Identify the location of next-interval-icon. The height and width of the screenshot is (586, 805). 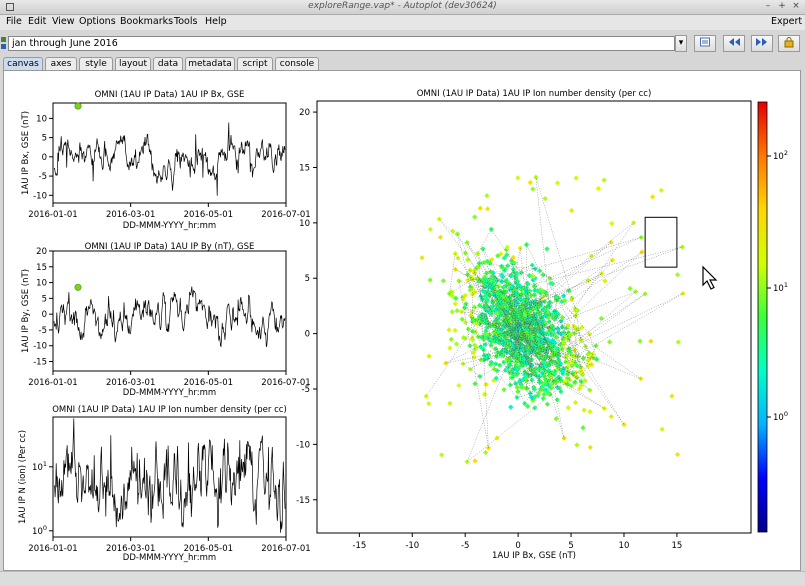
(762, 43).